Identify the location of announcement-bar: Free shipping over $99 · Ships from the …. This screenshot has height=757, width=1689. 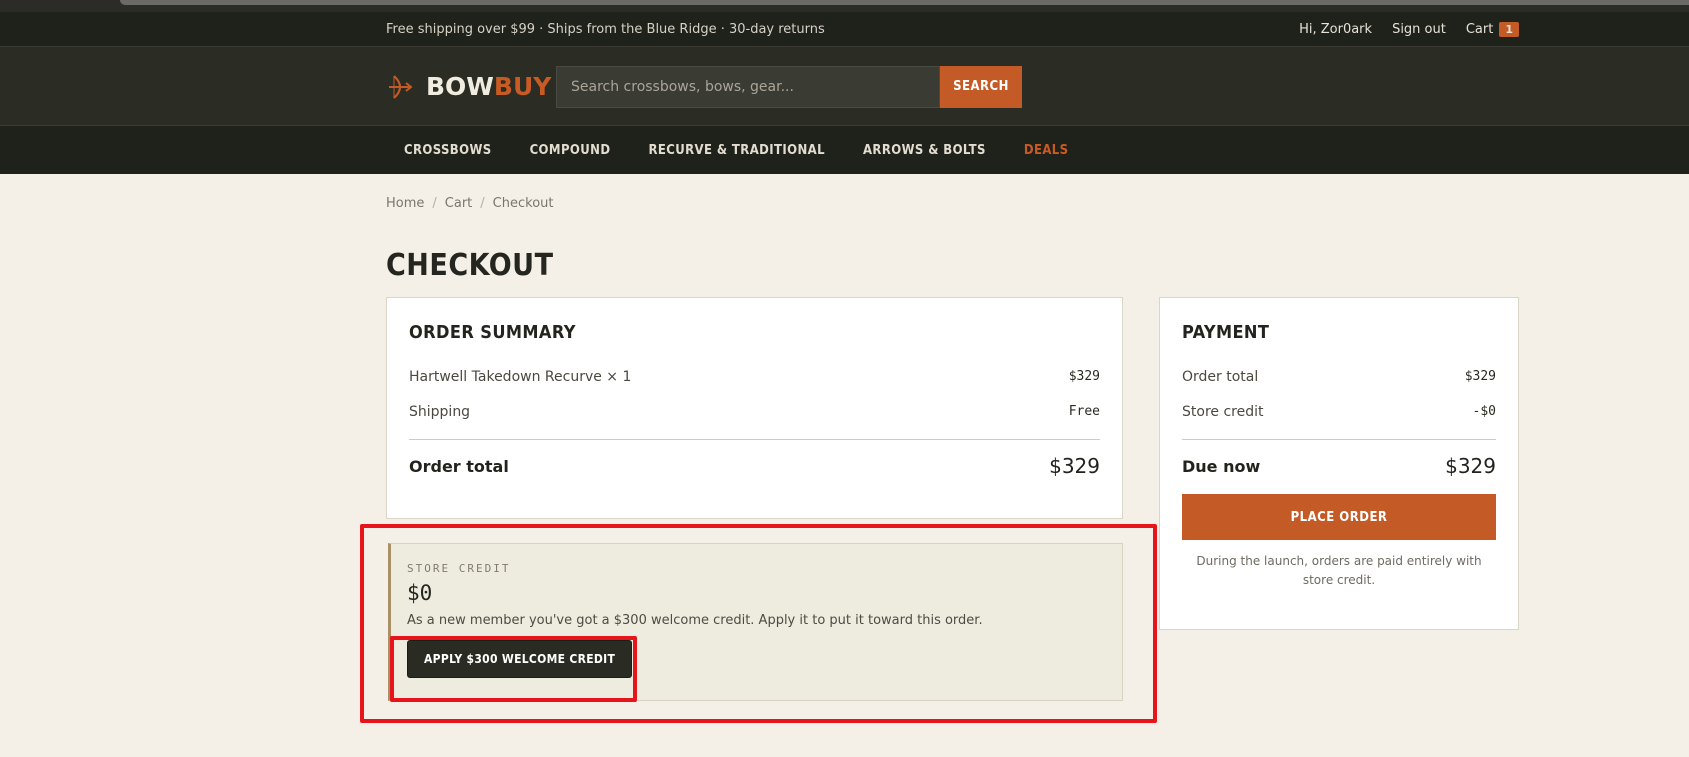
(844, 29).